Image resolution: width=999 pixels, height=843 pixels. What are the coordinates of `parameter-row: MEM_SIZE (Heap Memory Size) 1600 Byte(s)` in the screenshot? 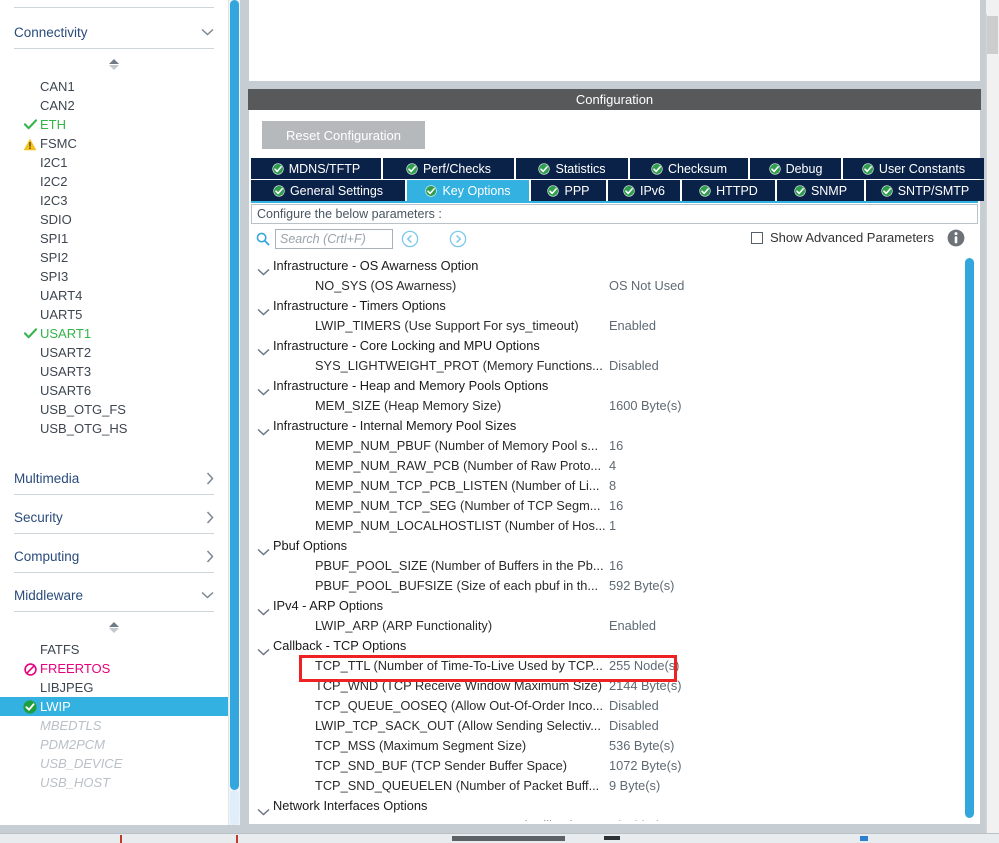 It's located at (614, 406).